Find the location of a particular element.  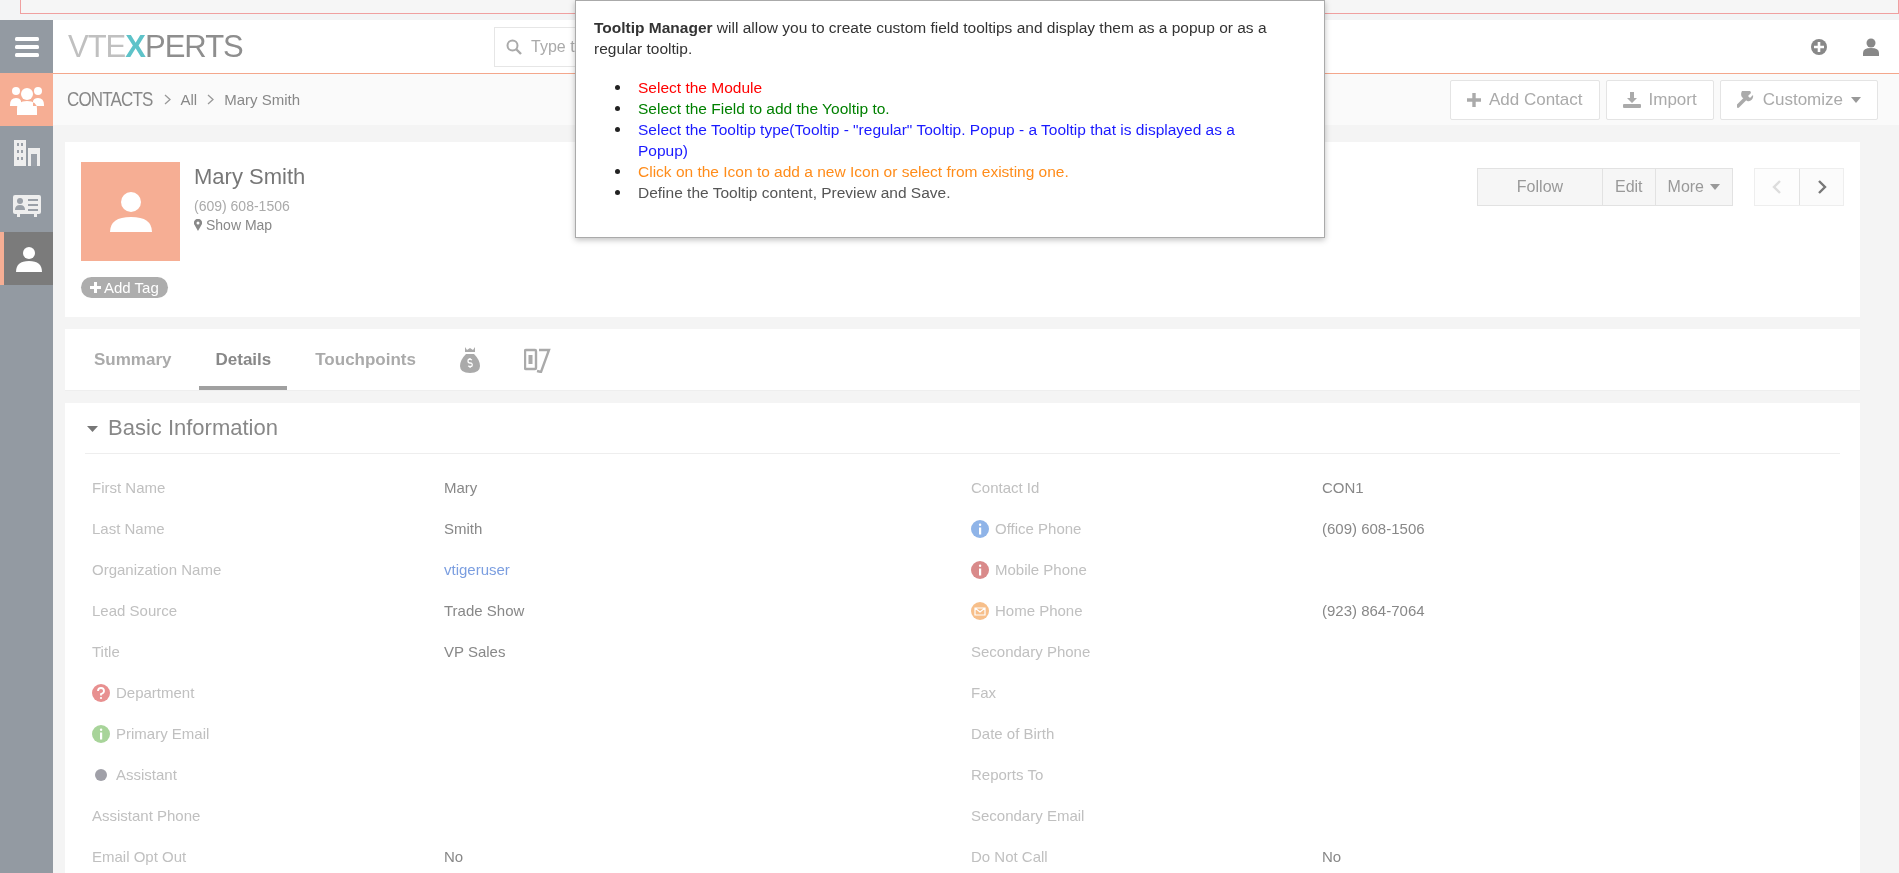

field-label: Home Phone is located at coordinates (1039, 610).